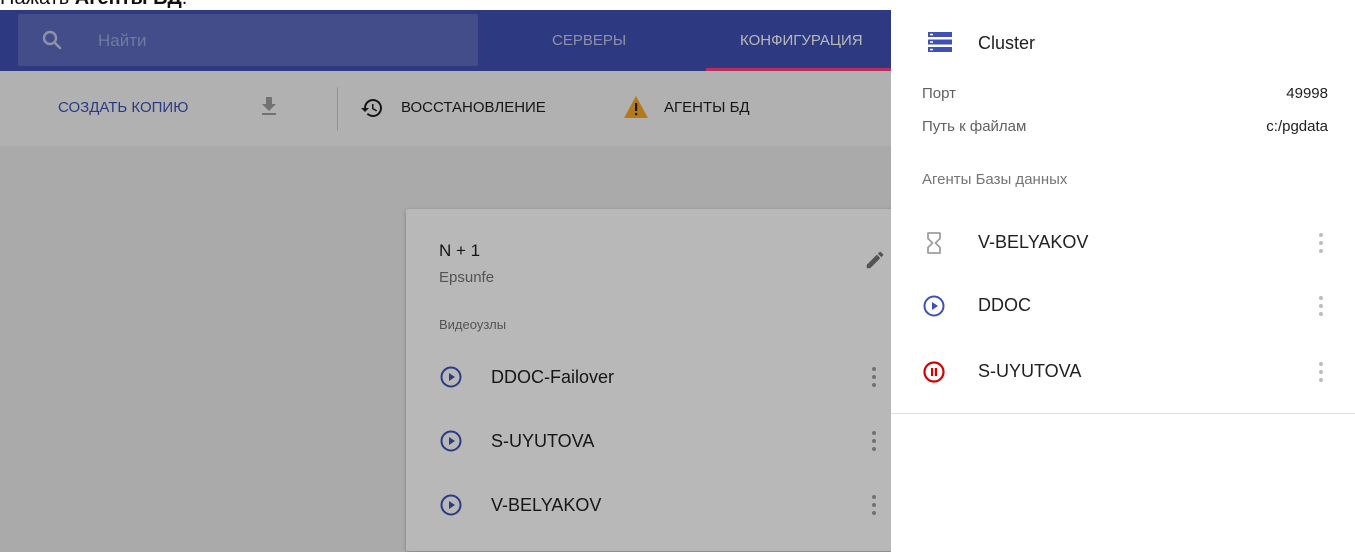 The height and width of the screenshot is (552, 1355). I want to click on storage-icon, so click(940, 42).